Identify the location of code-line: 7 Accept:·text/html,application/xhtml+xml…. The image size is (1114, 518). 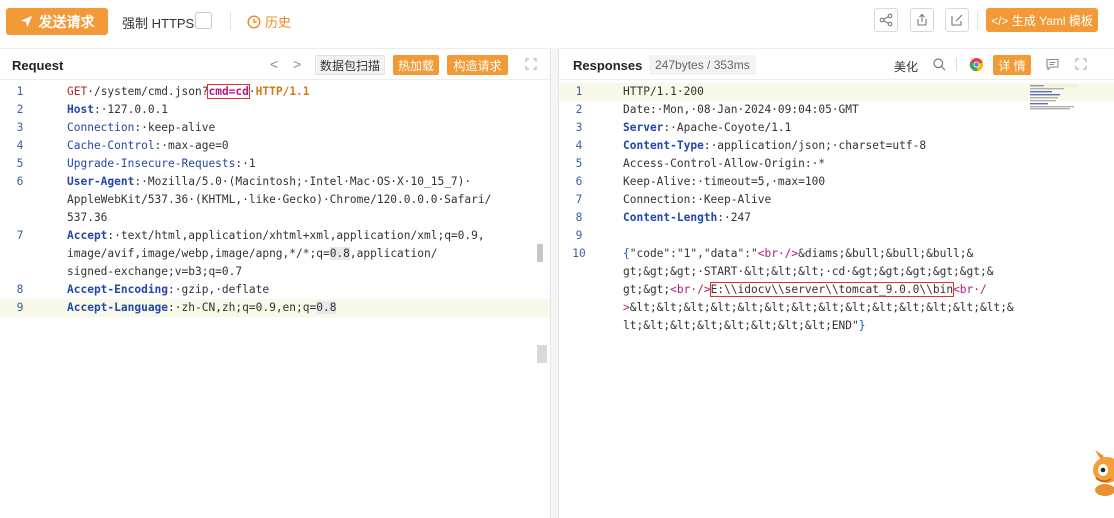
(275, 236).